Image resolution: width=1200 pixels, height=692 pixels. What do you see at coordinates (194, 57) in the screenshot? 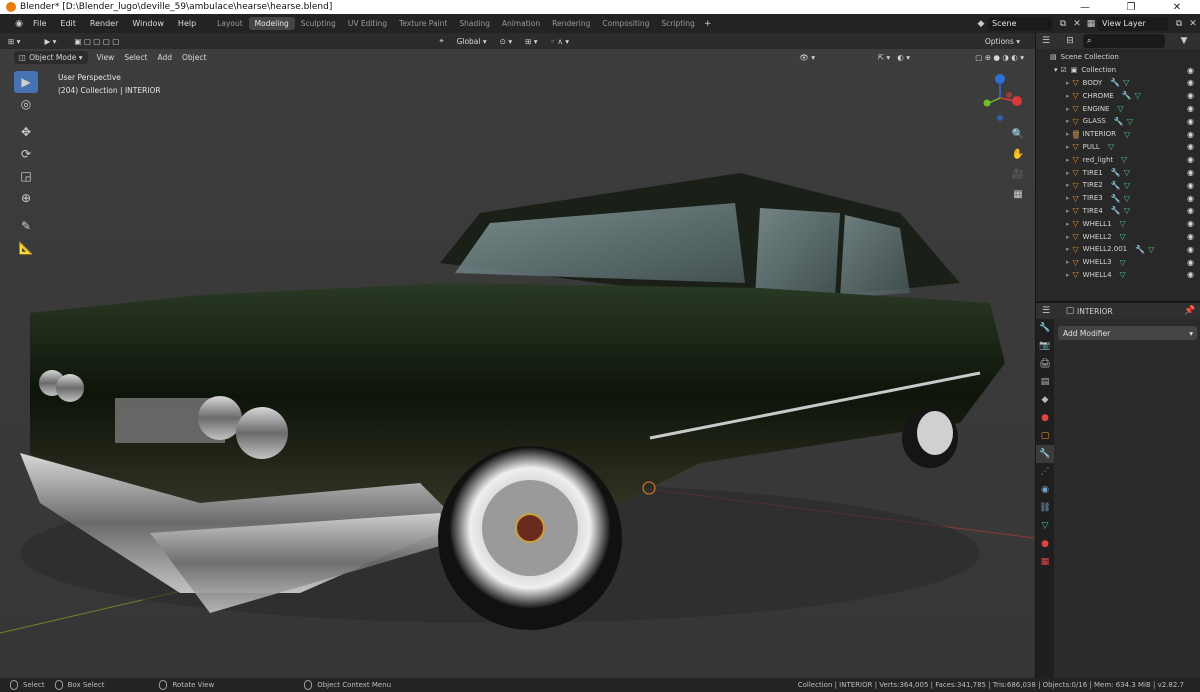
I see `viewport-menu-object: Object` at bounding box center [194, 57].